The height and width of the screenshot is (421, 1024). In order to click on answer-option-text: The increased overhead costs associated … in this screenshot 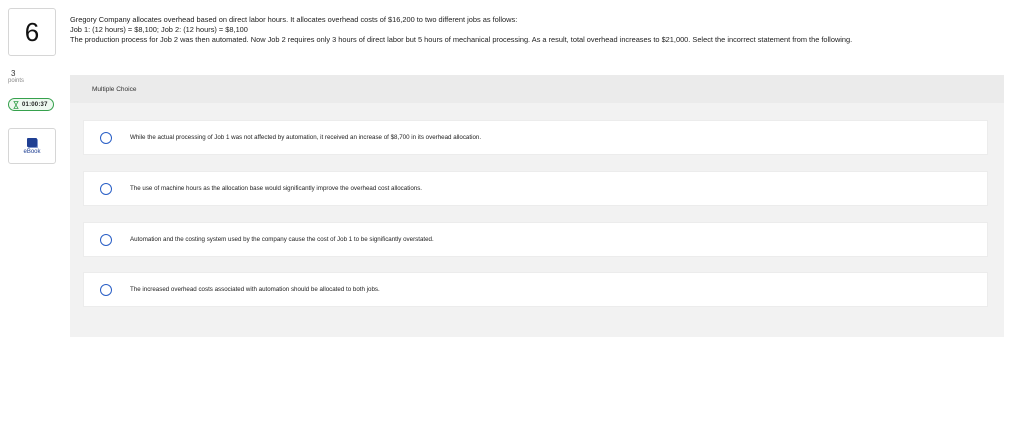, I will do `click(255, 289)`.